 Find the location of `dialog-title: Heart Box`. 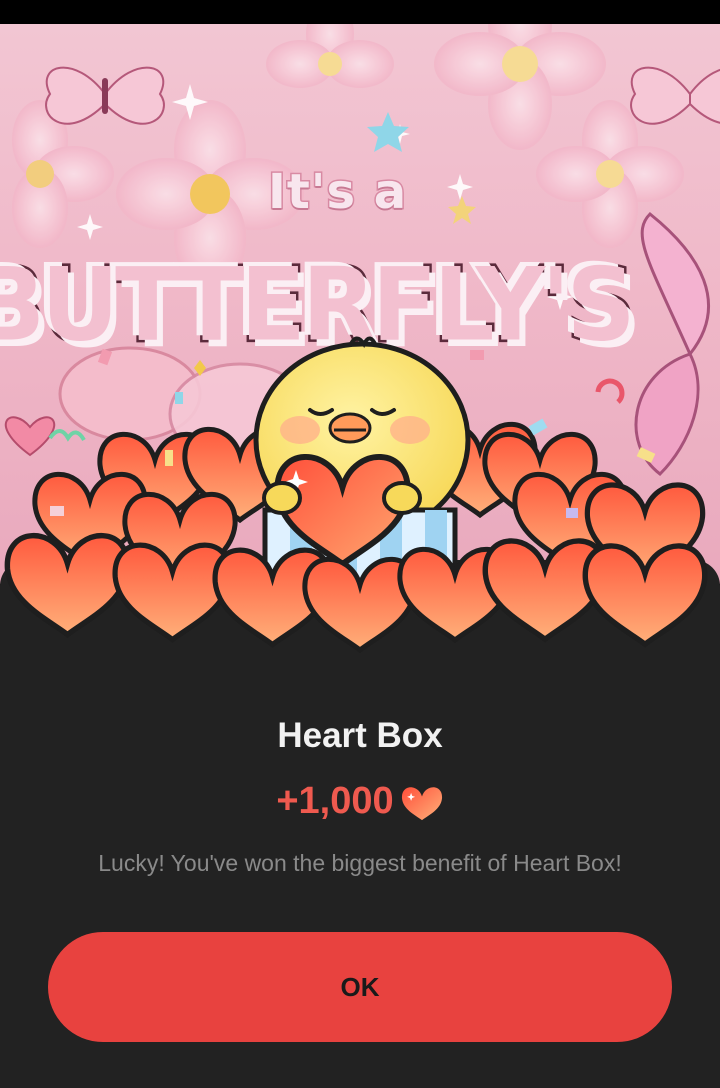

dialog-title: Heart Box is located at coordinates (360, 735).